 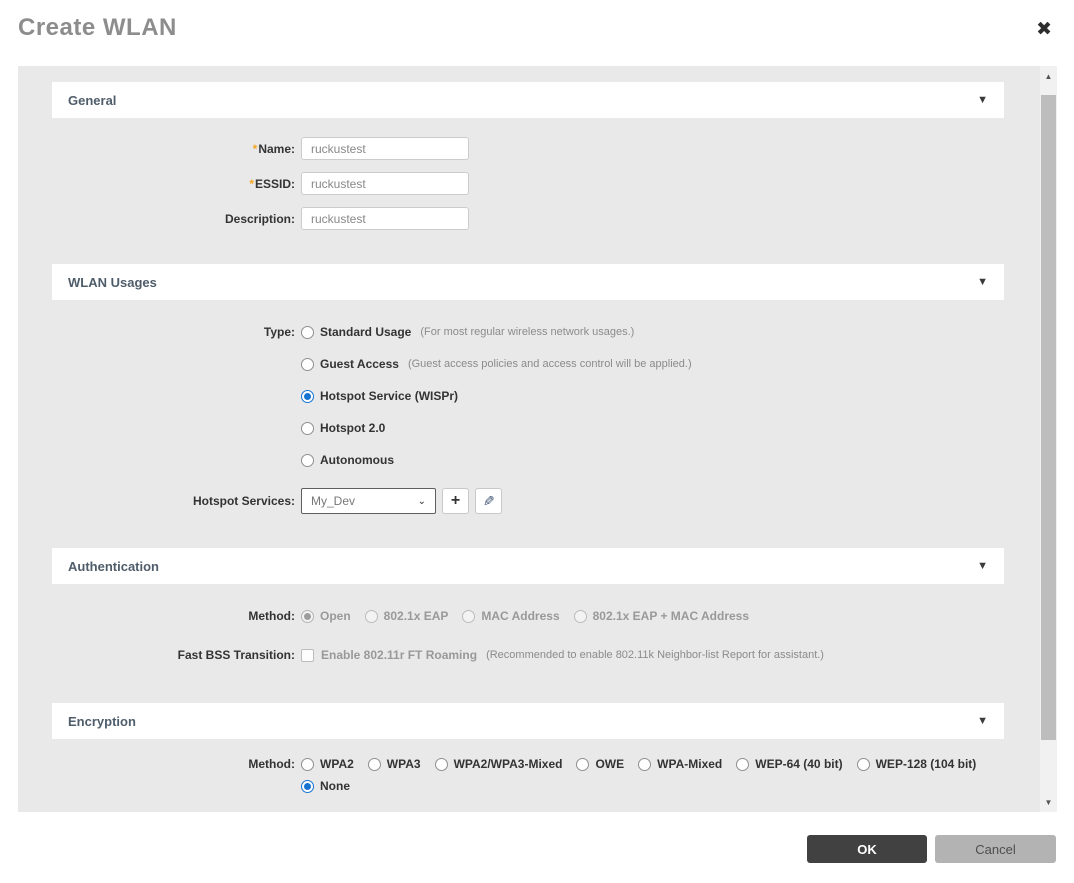 What do you see at coordinates (661, 616) in the screenshot?
I see `radio-auth-8021x-eap-mac: 802.1x EAP + MAC Address` at bounding box center [661, 616].